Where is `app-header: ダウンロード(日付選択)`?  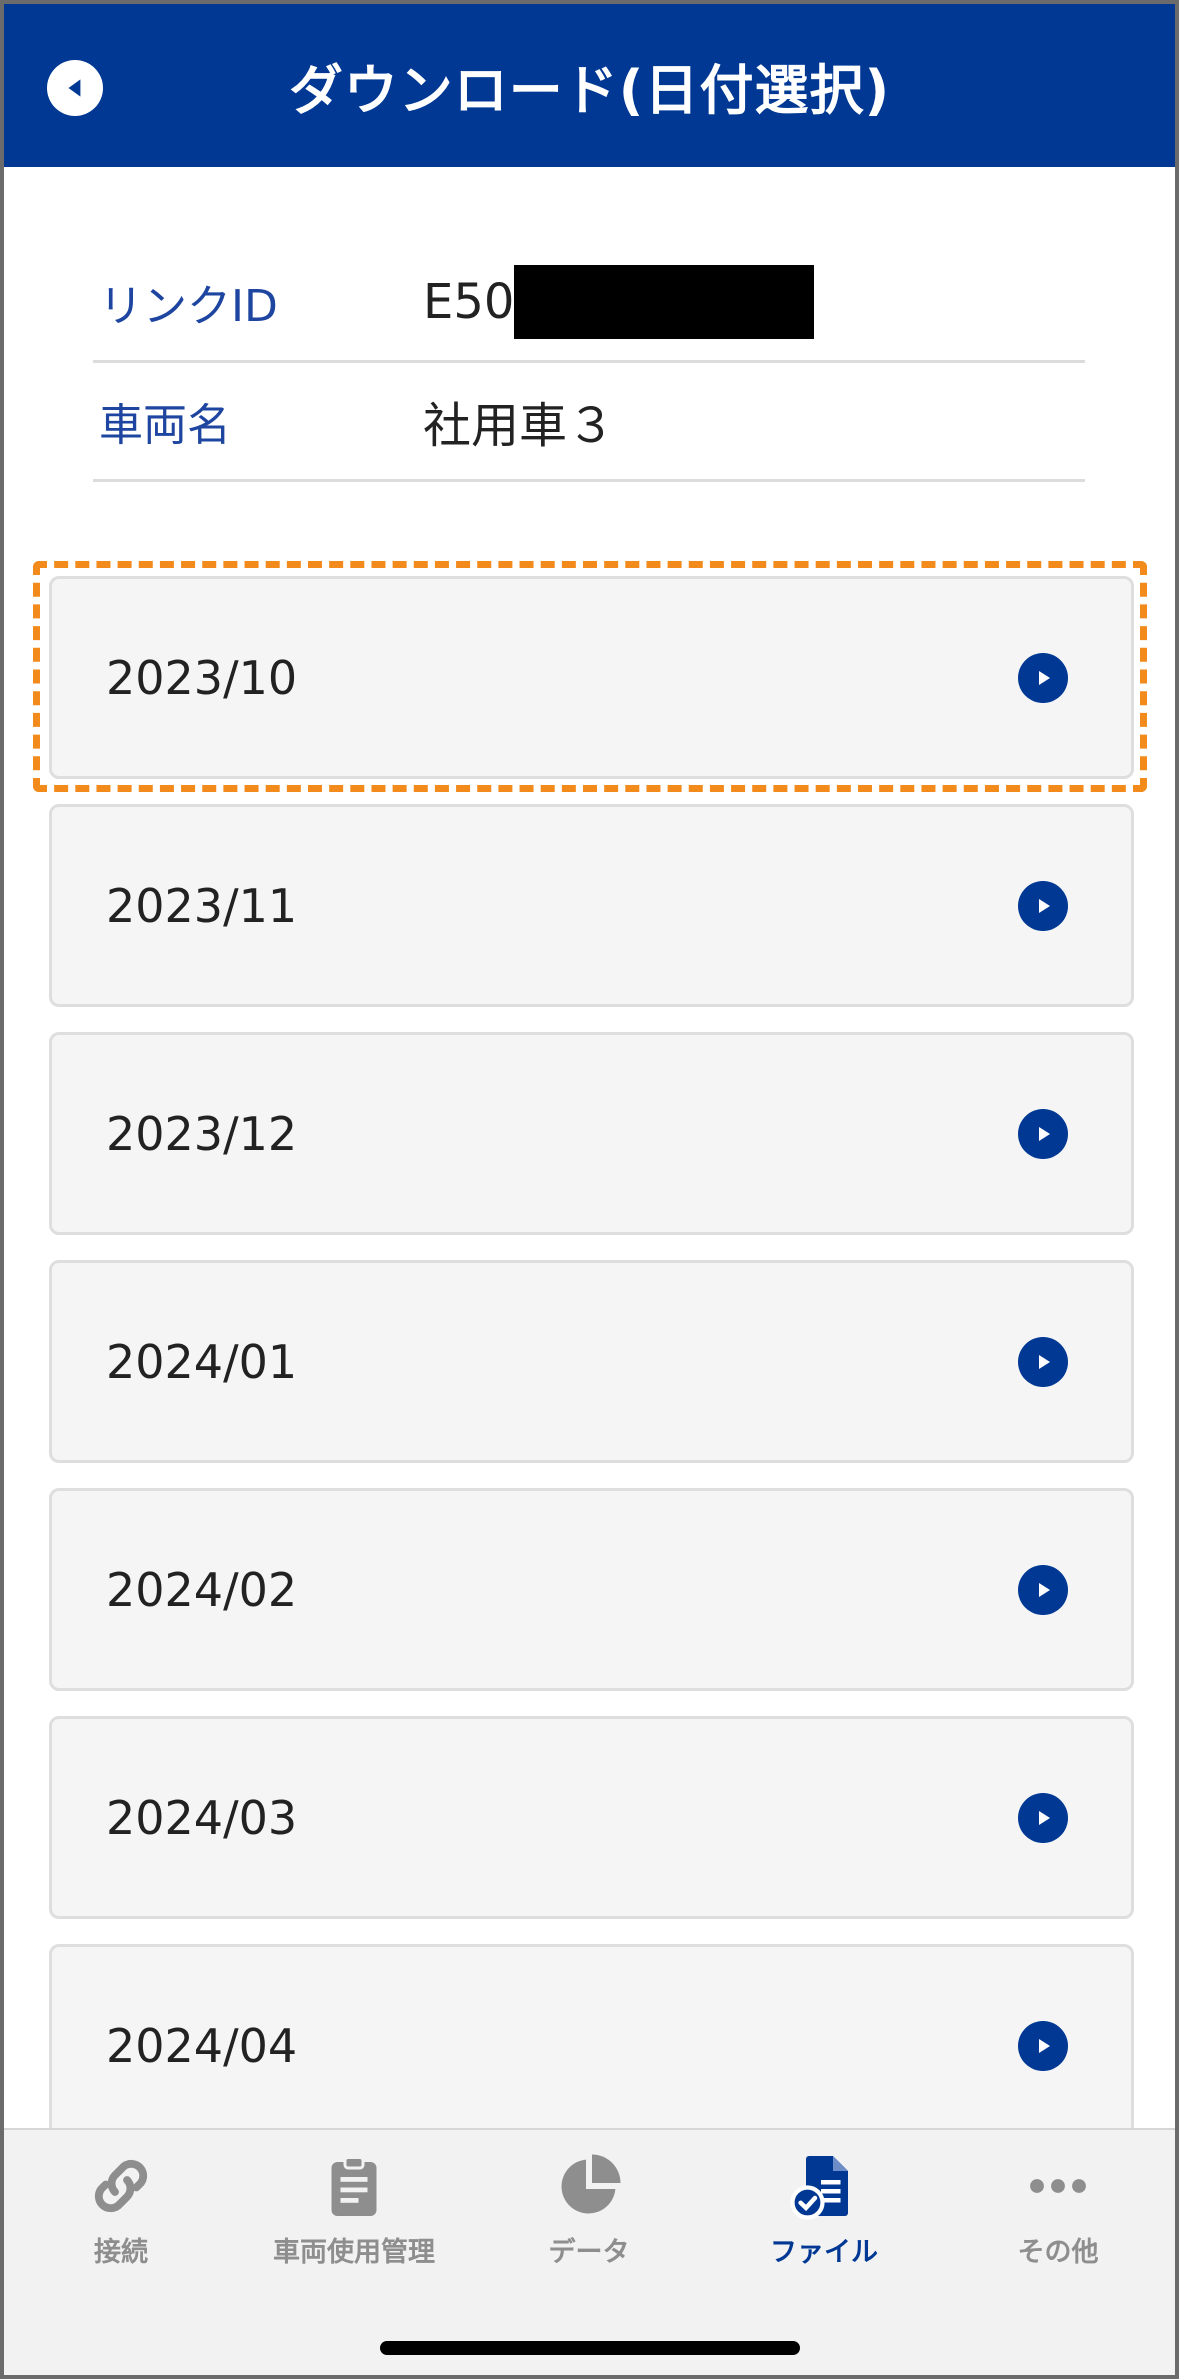 app-header: ダウンロード(日付選択) is located at coordinates (589, 85).